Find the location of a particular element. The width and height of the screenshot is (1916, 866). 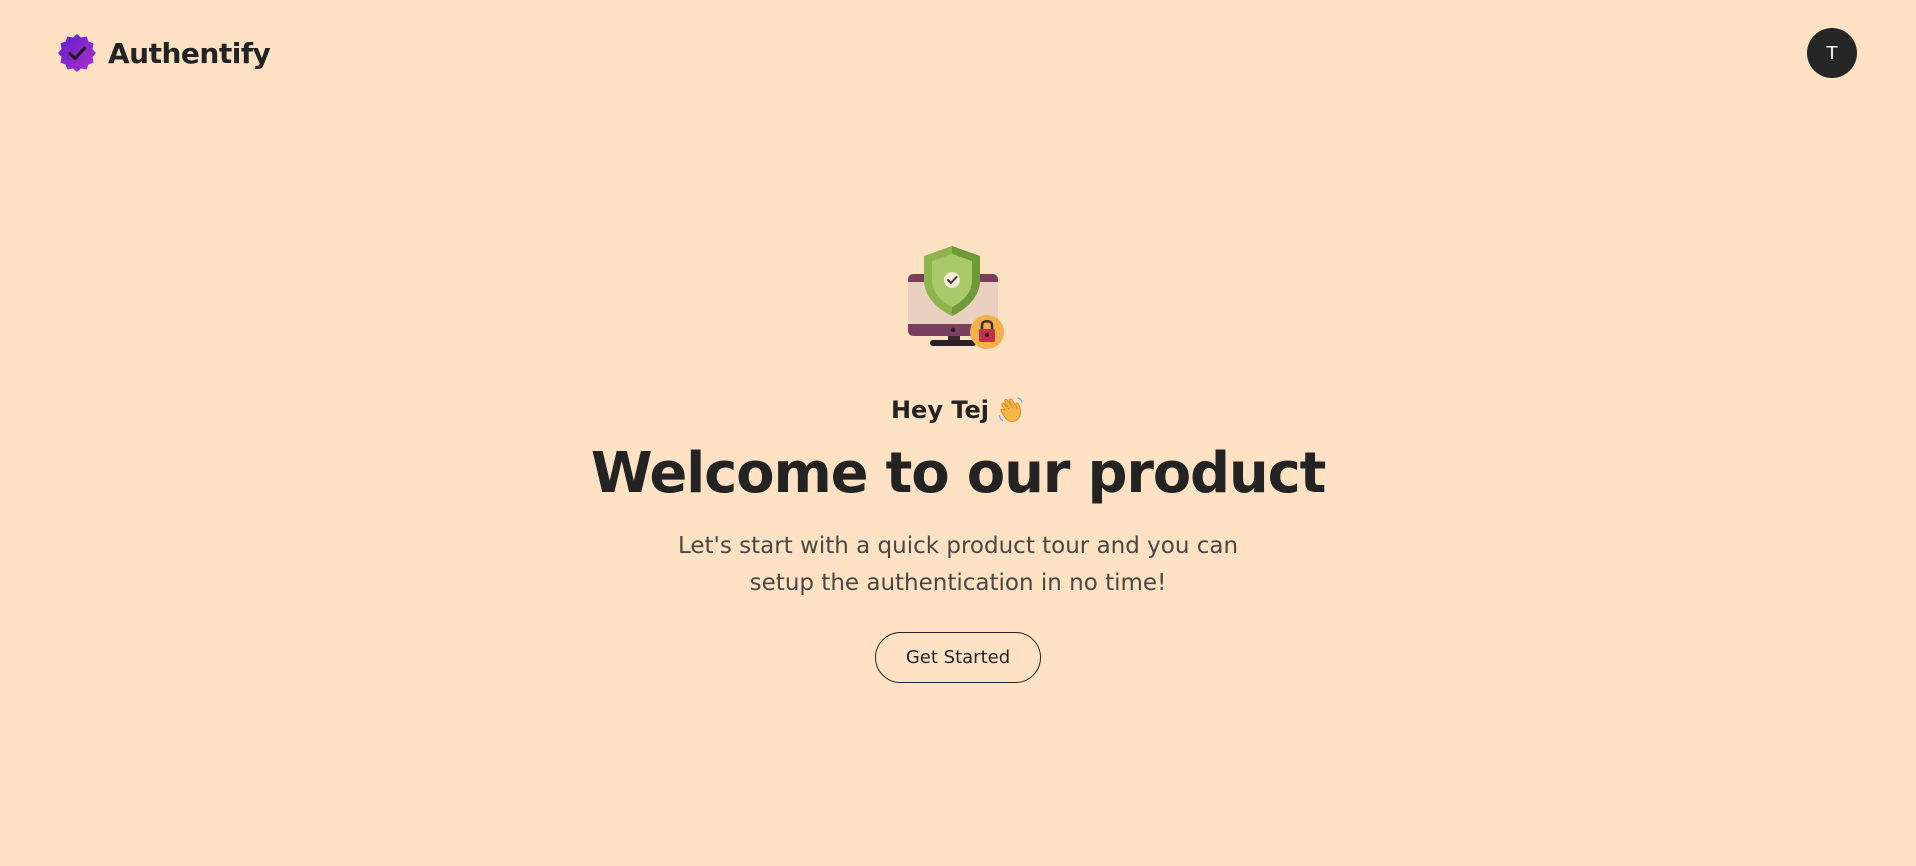

brand-link: Authentify is located at coordinates (163, 53).